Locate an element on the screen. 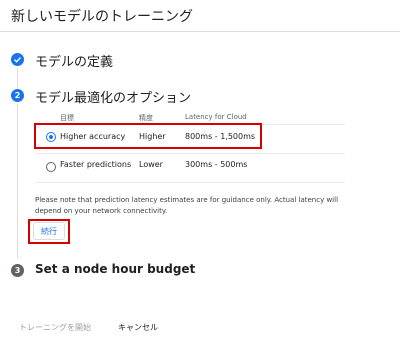 The height and width of the screenshot is (339, 400). cell-latency: 300ms - 500ms is located at coordinates (216, 164).